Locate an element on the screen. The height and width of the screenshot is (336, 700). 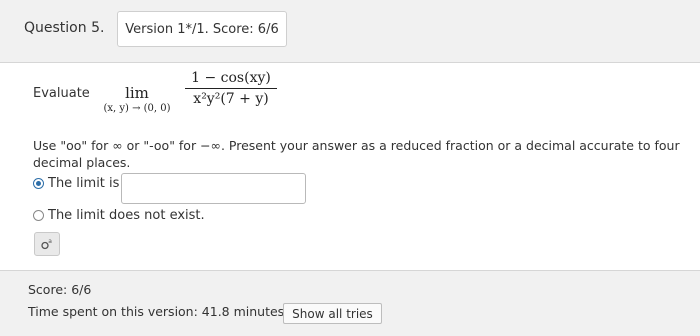
show-all-tries-button: Show all tries is located at coordinates (332, 313).